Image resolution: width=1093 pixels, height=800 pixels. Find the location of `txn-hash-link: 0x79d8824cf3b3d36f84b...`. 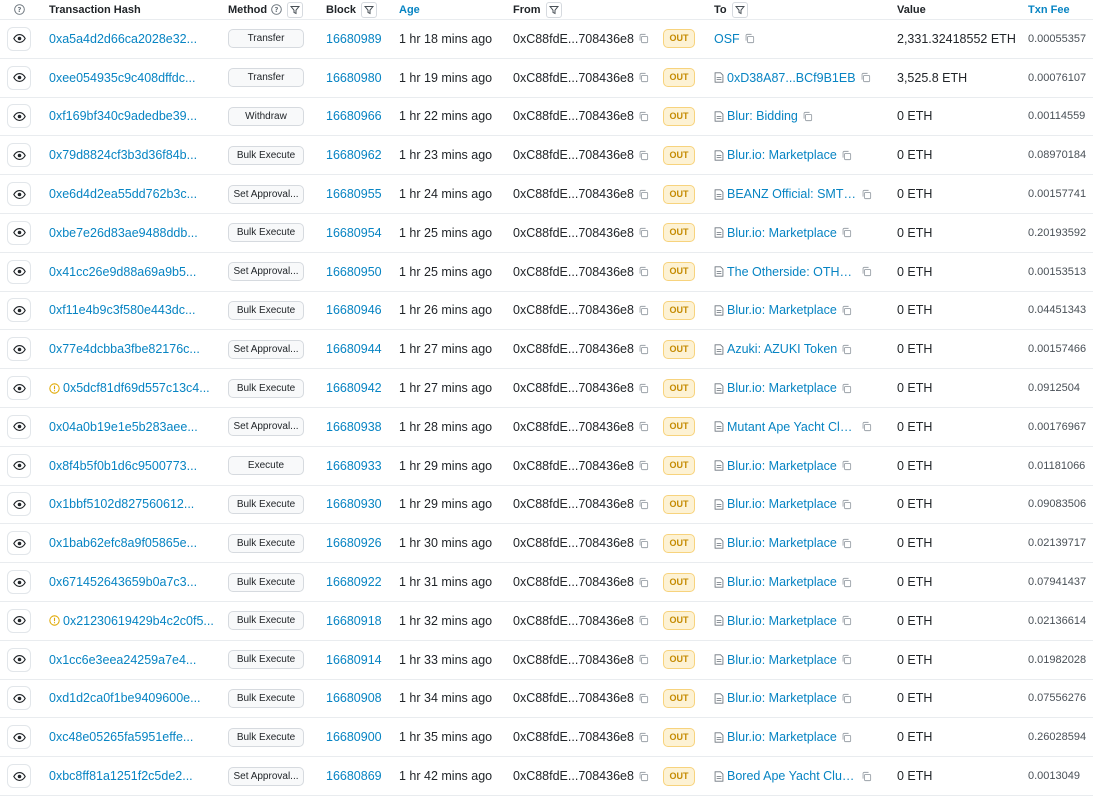

txn-hash-link: 0x79d8824cf3b3d36f84b... is located at coordinates (123, 155).